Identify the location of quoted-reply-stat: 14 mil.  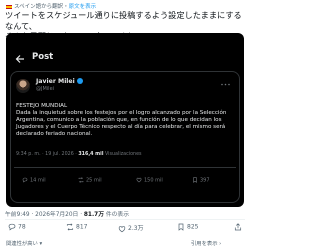
(34, 180).